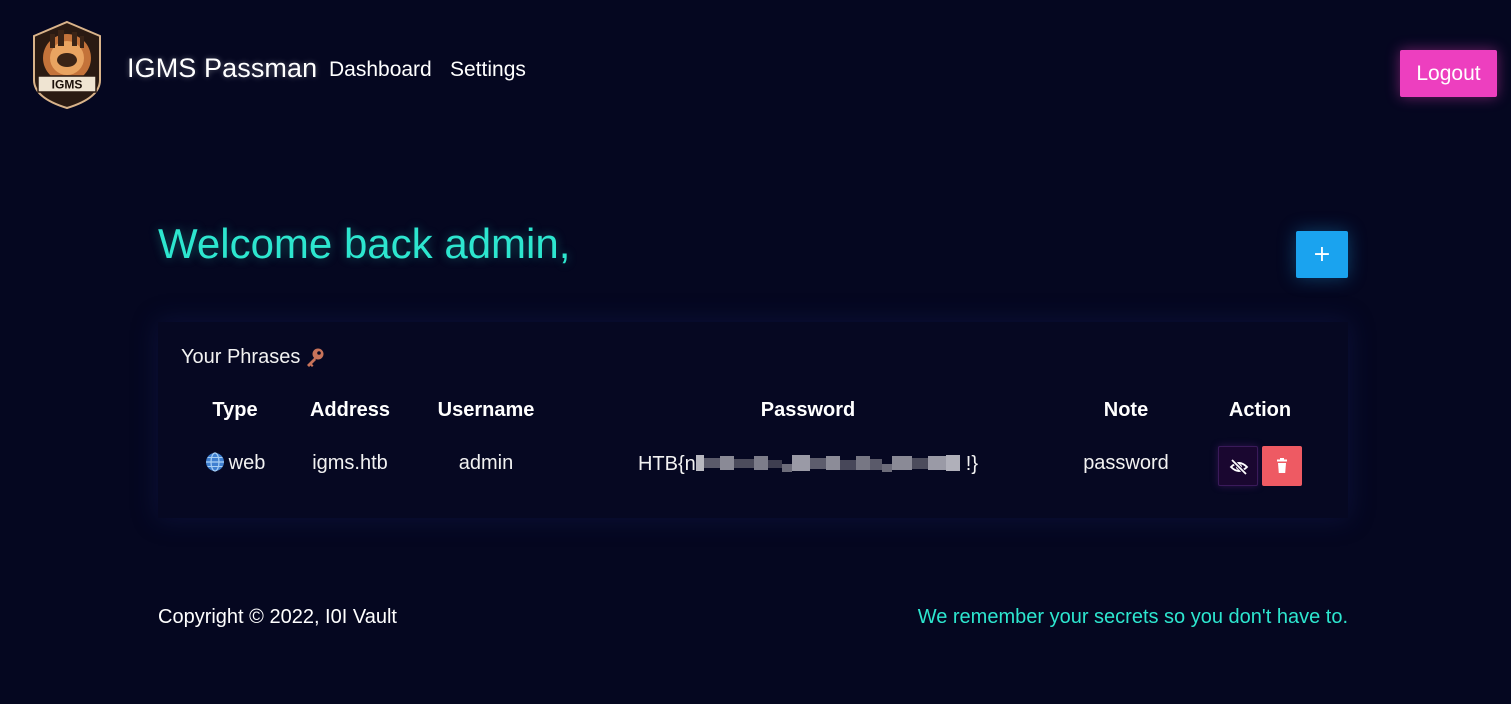  I want to click on column-header-username: Username, so click(486, 410).